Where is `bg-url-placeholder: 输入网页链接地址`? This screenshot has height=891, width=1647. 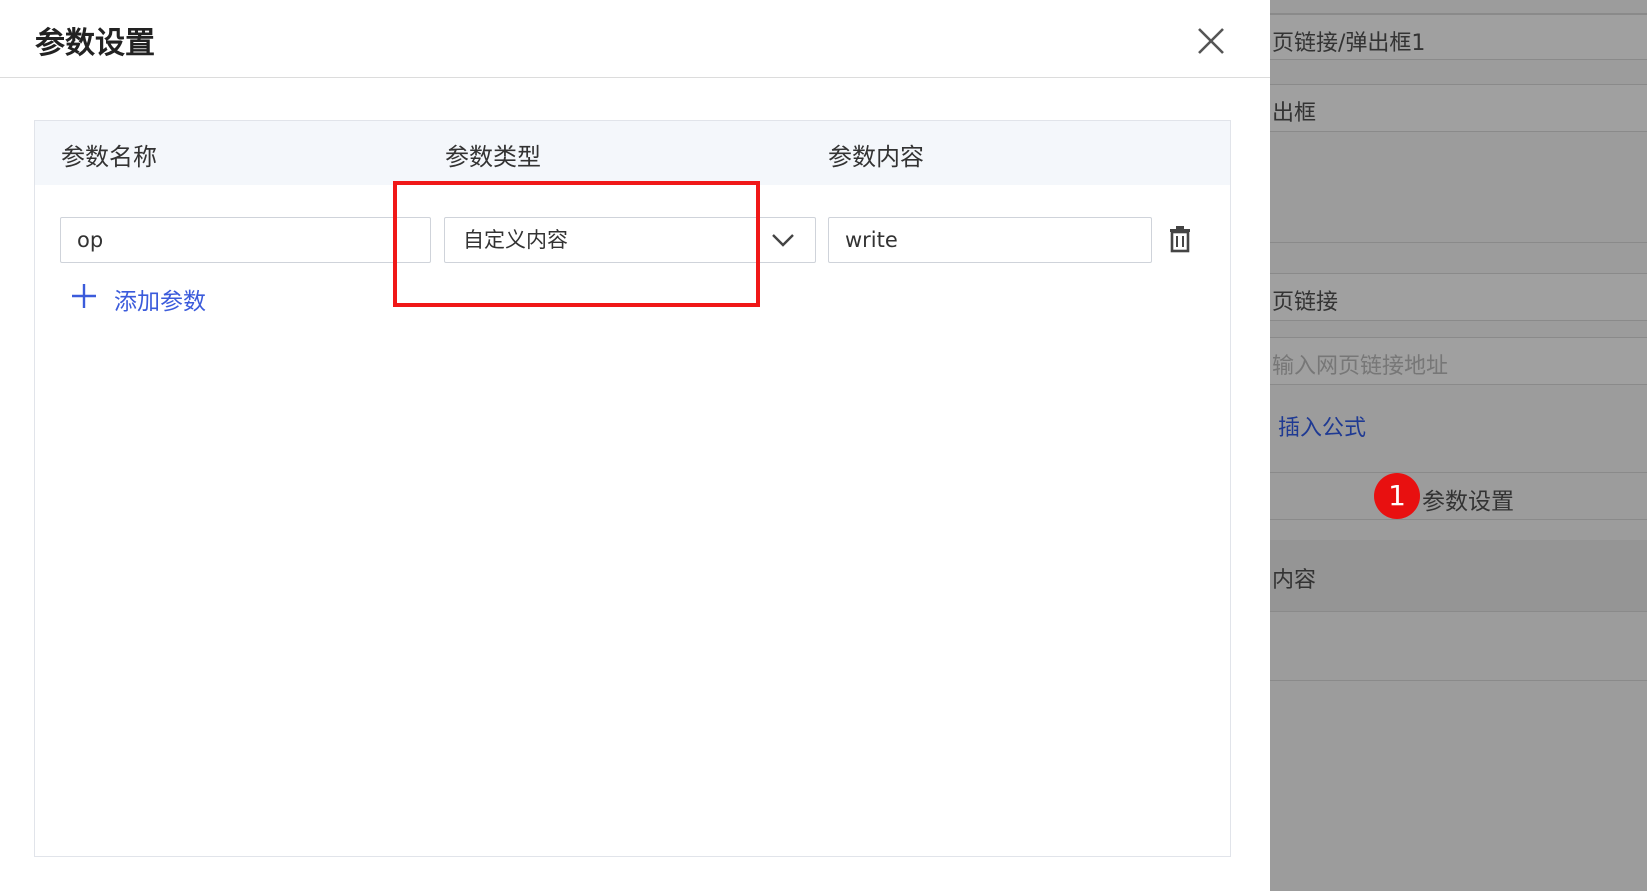
bg-url-placeholder: 输入网页链接地址 is located at coordinates (1360, 366).